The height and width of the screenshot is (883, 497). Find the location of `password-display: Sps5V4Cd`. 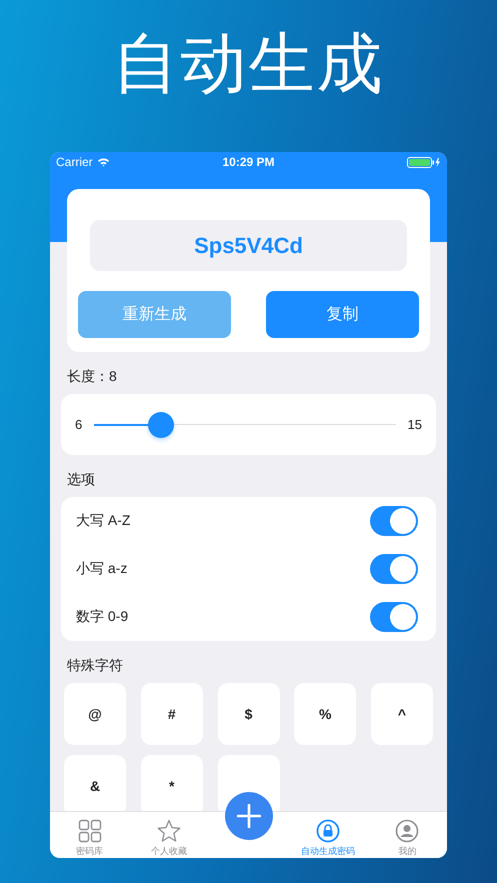

password-display: Sps5V4Cd is located at coordinates (248, 245).